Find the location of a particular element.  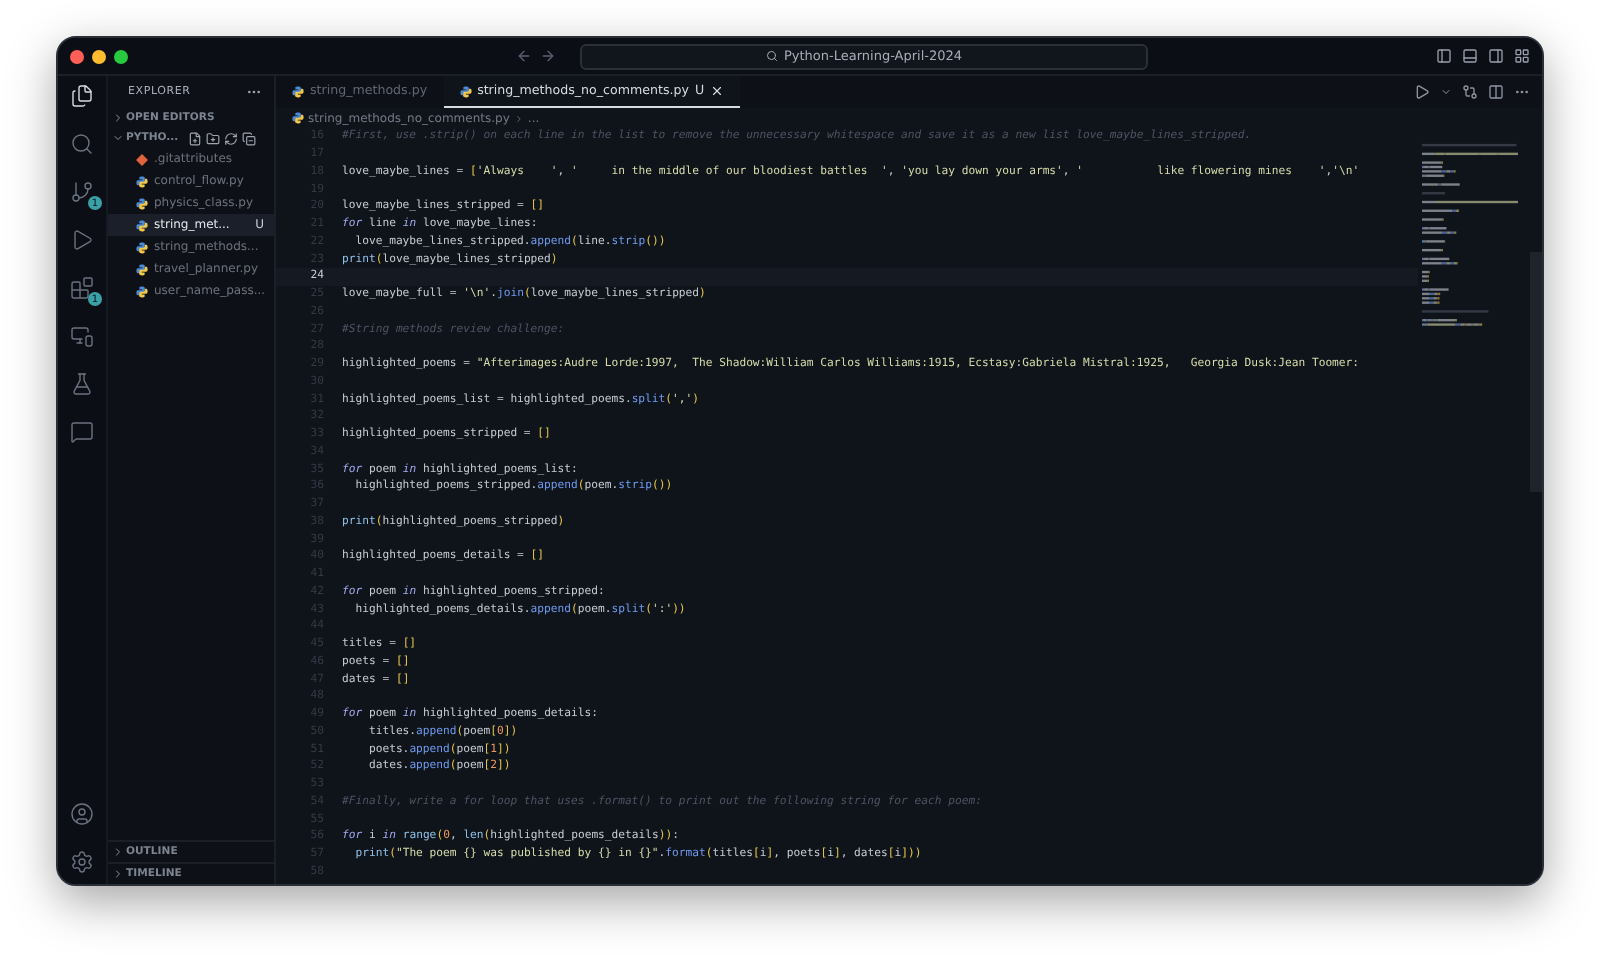

forward-arrow-icon is located at coordinates (548, 56).